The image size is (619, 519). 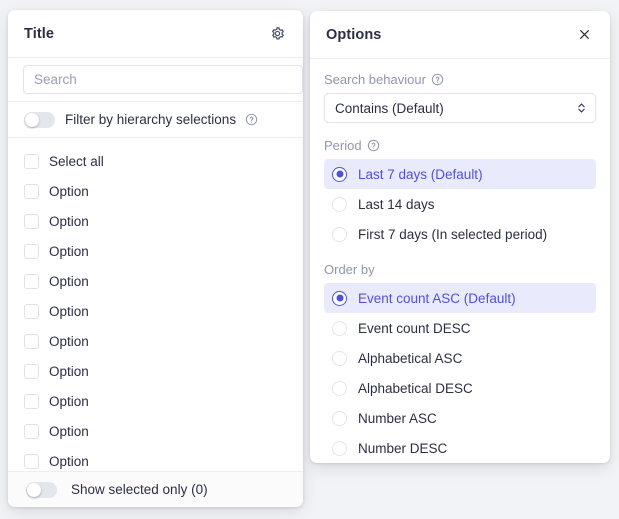 I want to click on radio-option-label: Last 7 days (Default), so click(x=420, y=174).